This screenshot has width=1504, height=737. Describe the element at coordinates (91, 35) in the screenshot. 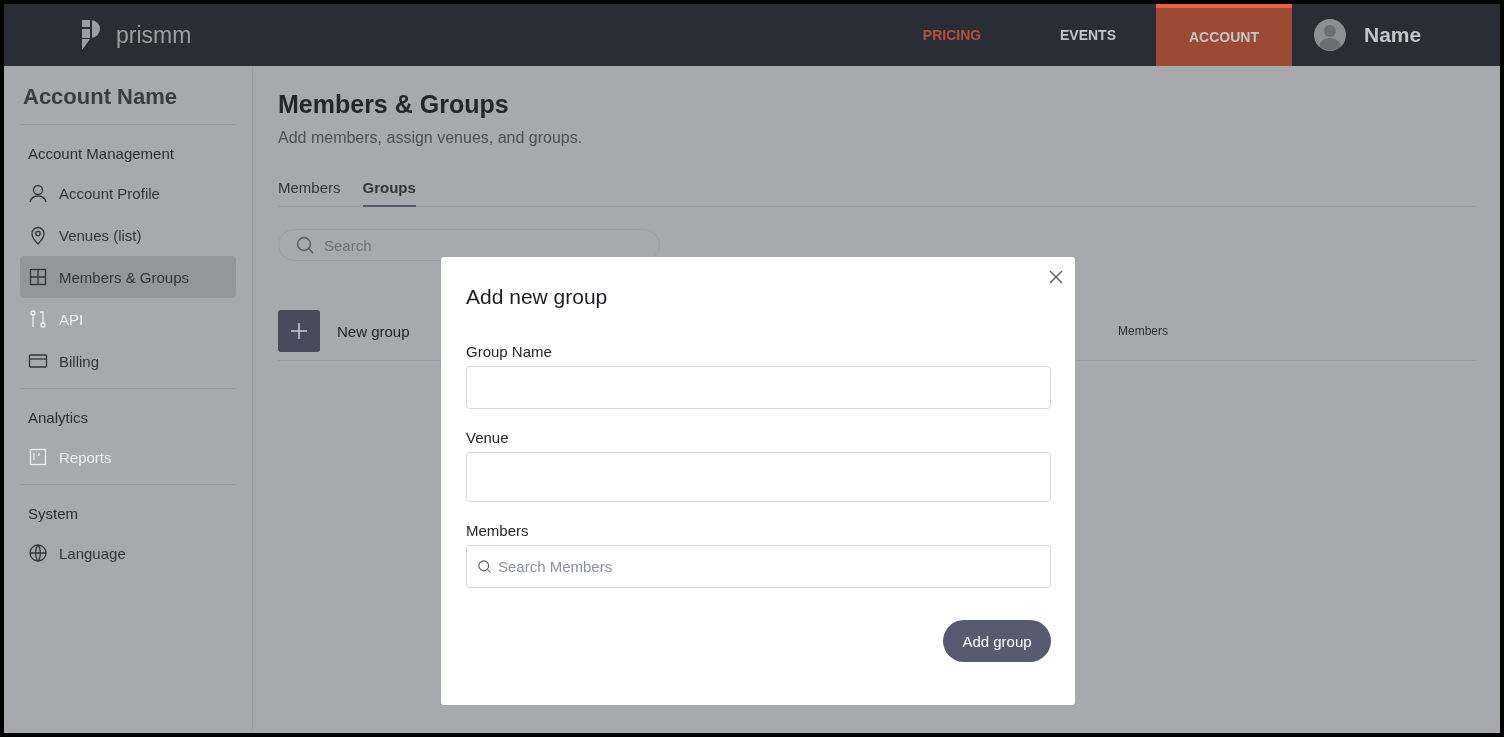

I see `logo-icon` at that location.